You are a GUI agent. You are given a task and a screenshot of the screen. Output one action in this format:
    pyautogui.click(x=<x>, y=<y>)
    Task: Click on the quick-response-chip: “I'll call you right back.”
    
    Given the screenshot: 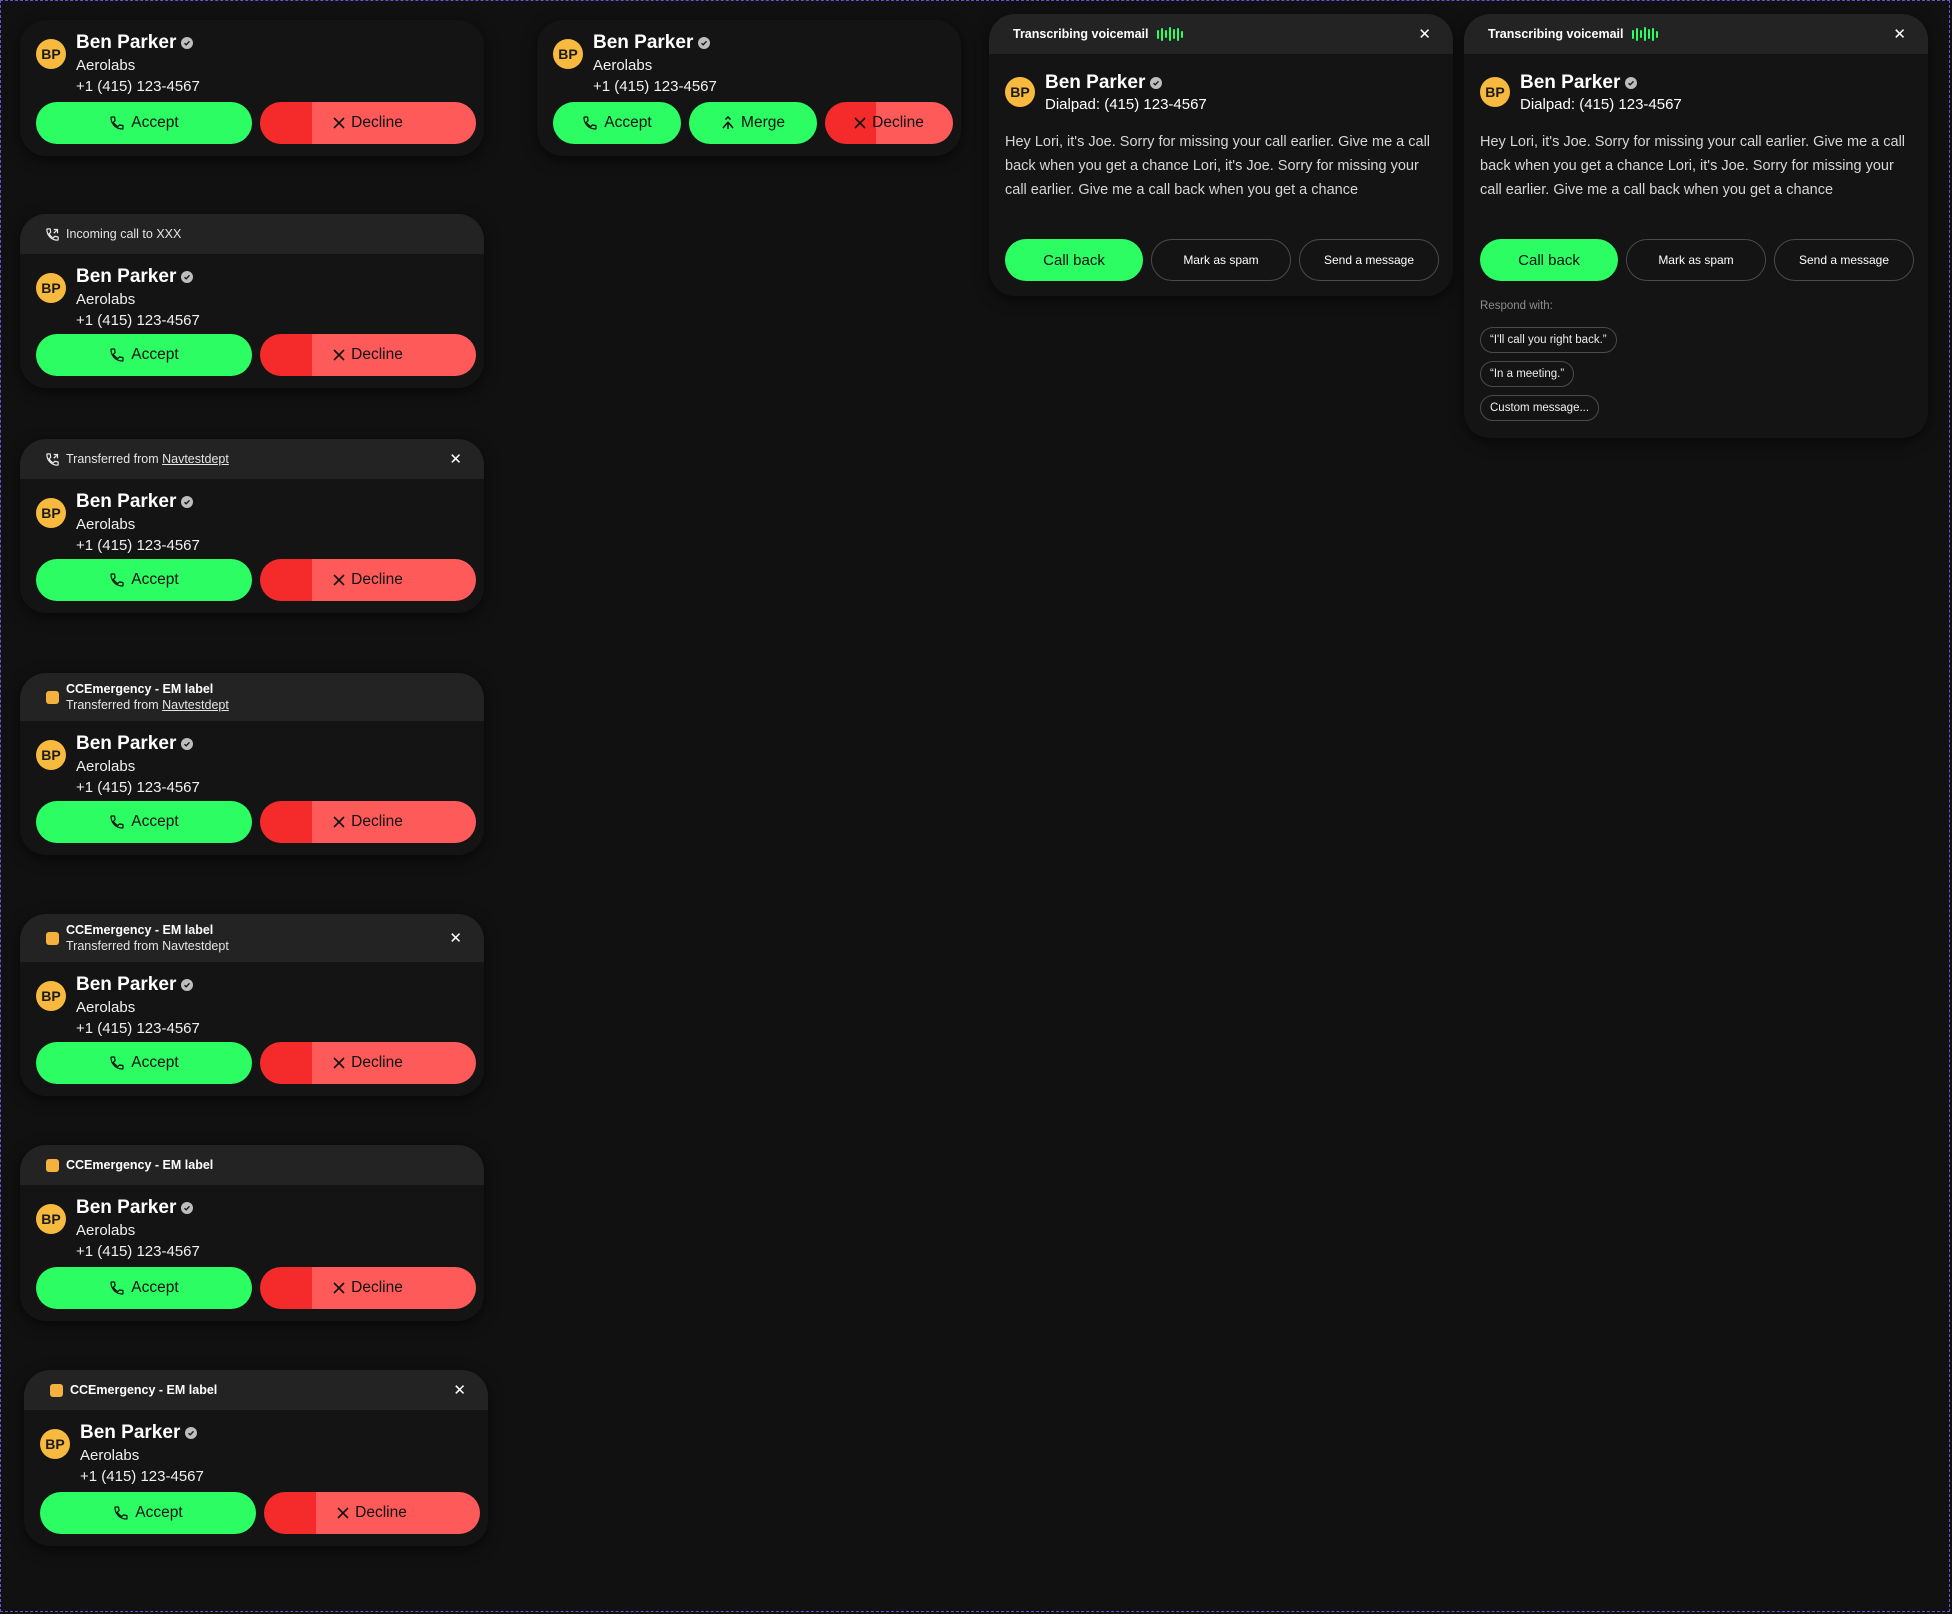 What is the action you would take?
    pyautogui.click(x=1548, y=340)
    